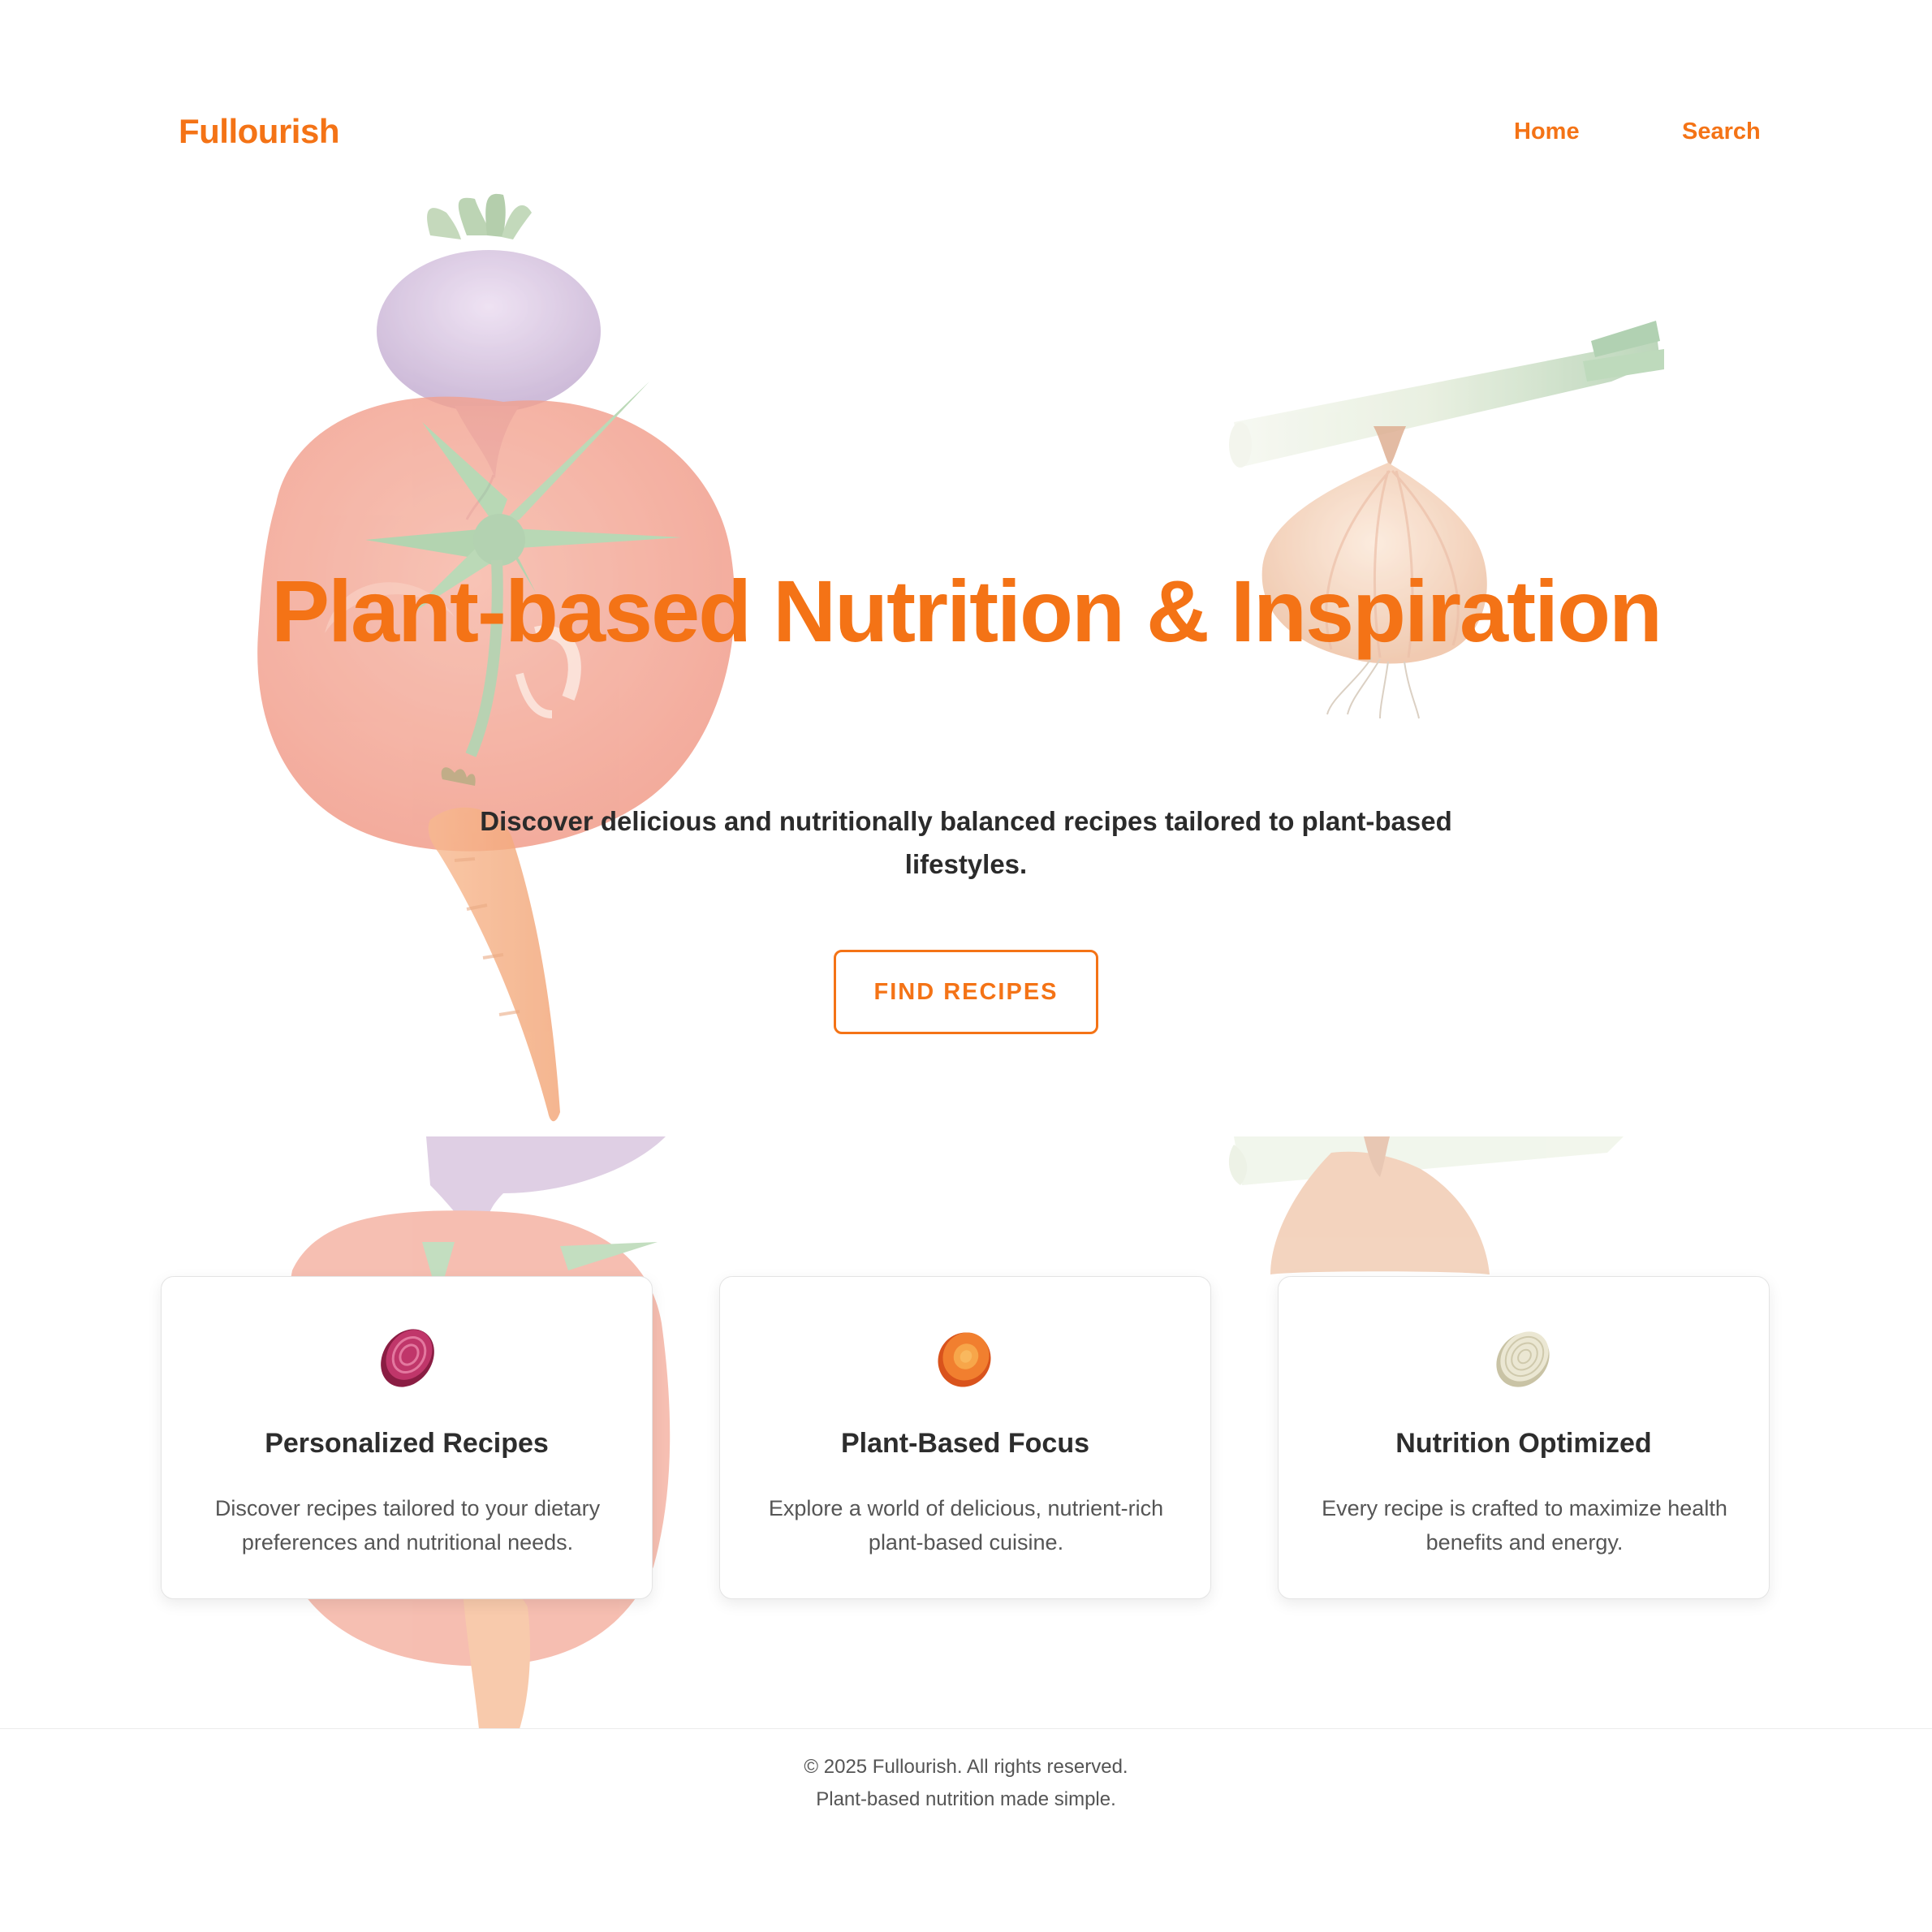 The width and height of the screenshot is (1932, 1932). I want to click on footer-copyright: © 2025 Fullourish. All rights reserved., so click(966, 1767).